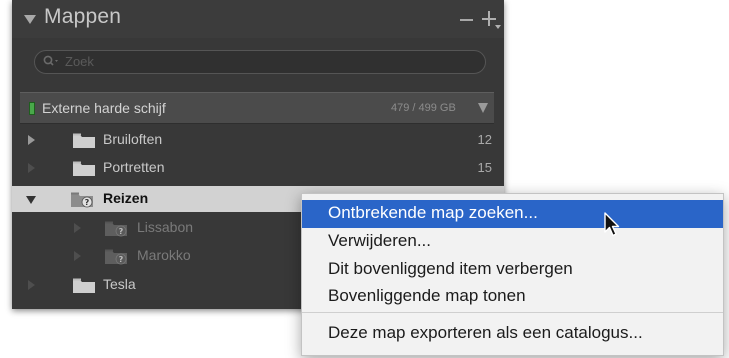  Describe the element at coordinates (257, 108) in the screenshot. I see `volume-row: Externe harde schijf 479 / 499 GB` at that location.